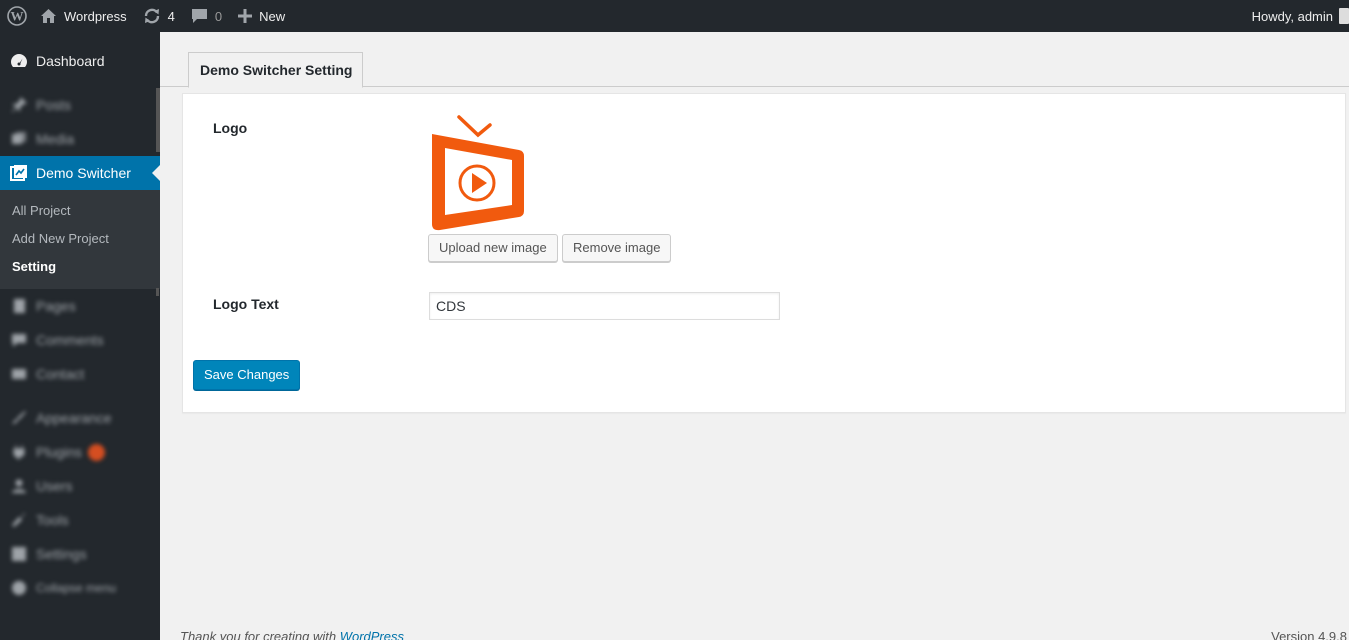 The image size is (1349, 640). I want to click on sidebar-item-contact: Contact, so click(80, 374).